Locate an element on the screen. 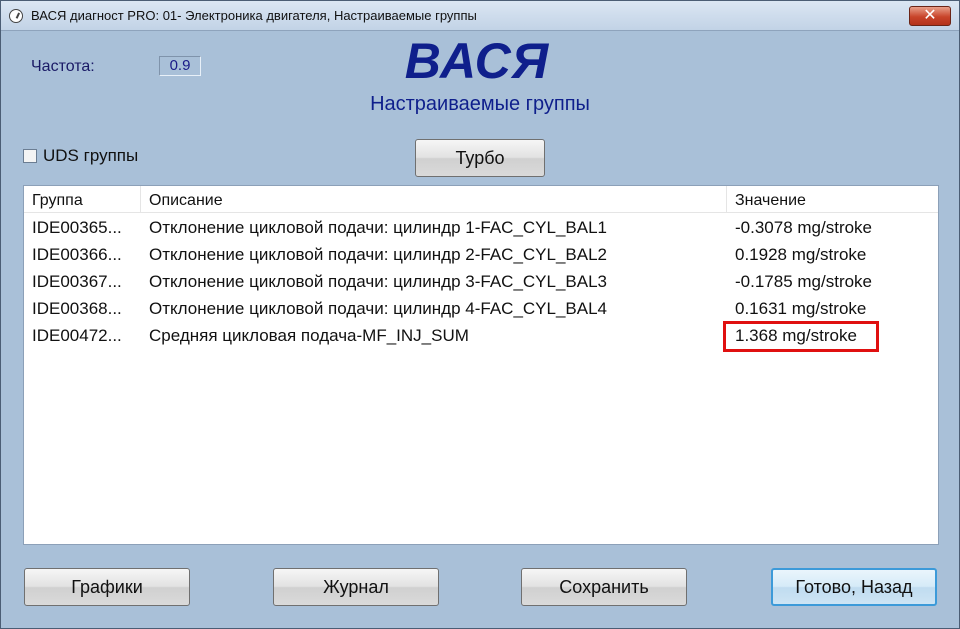  table-header: Группа Описание Значение is located at coordinates (481, 199).